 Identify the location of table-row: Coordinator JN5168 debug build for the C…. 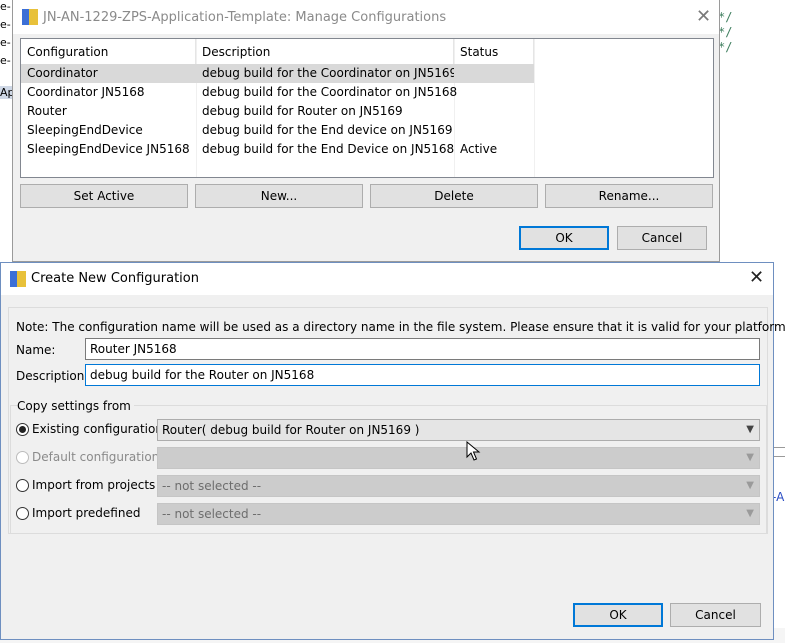
(367, 92).